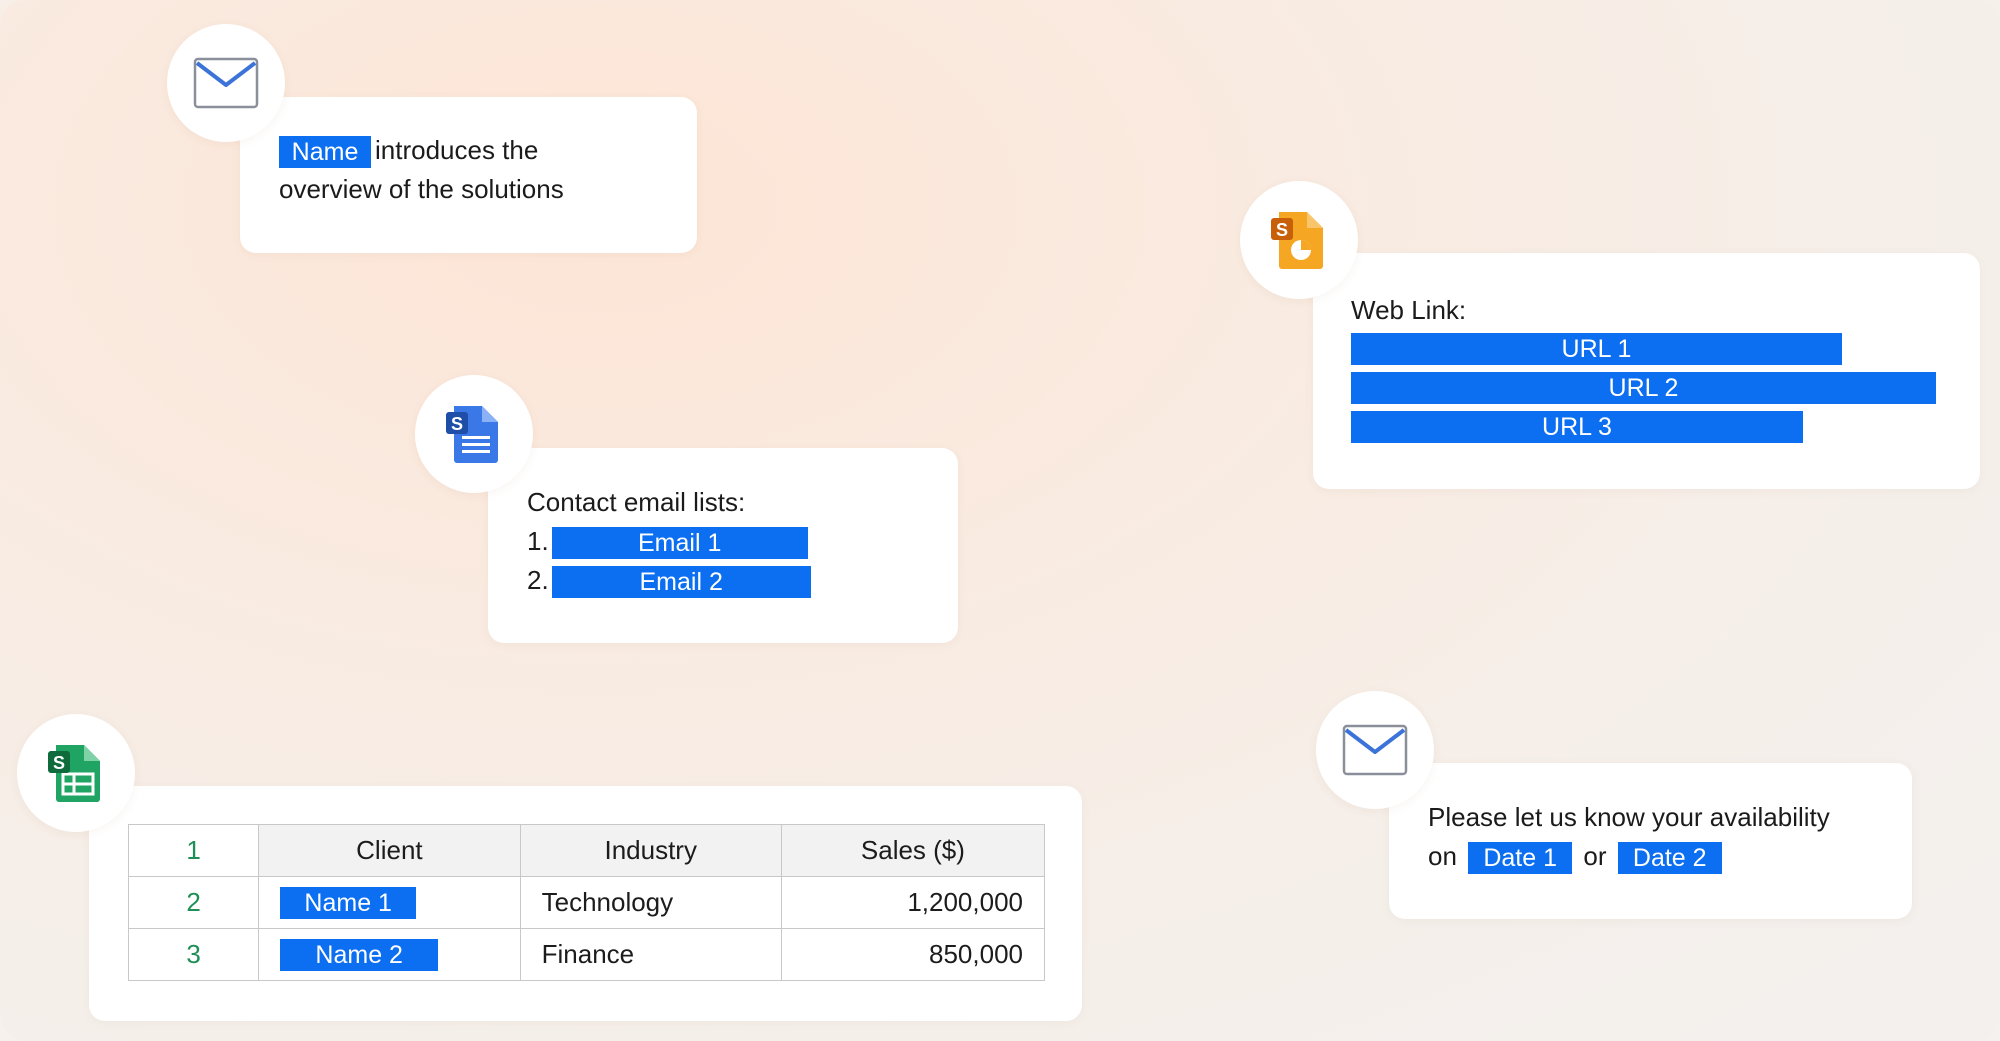 This screenshot has height=1041, width=2000. Describe the element at coordinates (359, 955) in the screenshot. I see `name-2-chip: Name 2` at that location.